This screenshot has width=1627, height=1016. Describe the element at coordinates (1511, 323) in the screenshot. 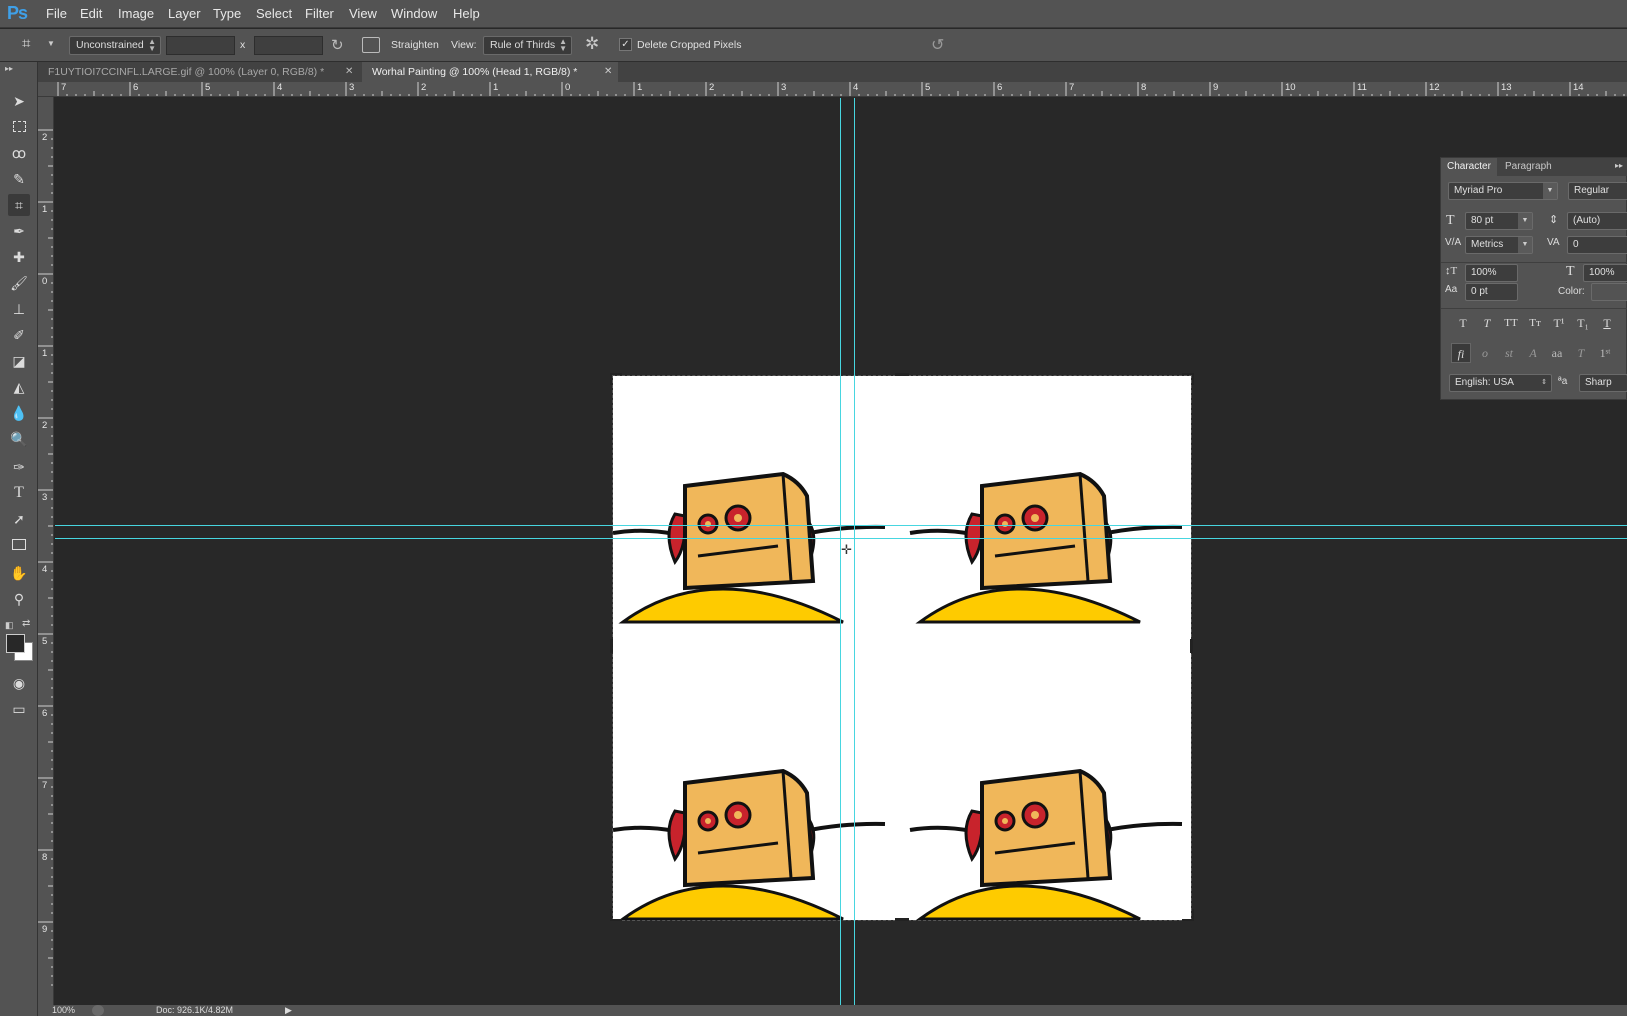

I see `all-caps-button: TT` at that location.